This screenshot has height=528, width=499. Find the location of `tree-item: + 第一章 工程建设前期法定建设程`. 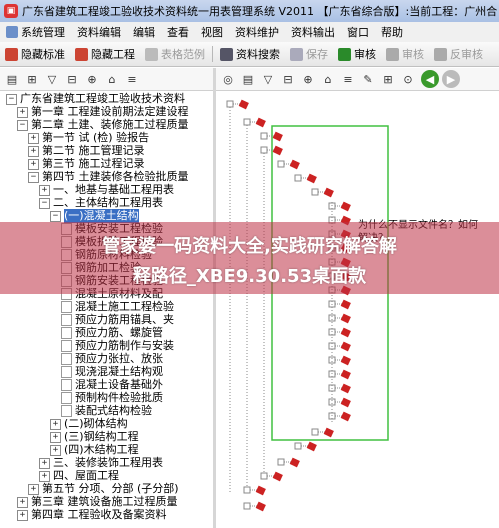

tree-item: + 第一章 工程建设前期法定建设程 is located at coordinates (103, 112).